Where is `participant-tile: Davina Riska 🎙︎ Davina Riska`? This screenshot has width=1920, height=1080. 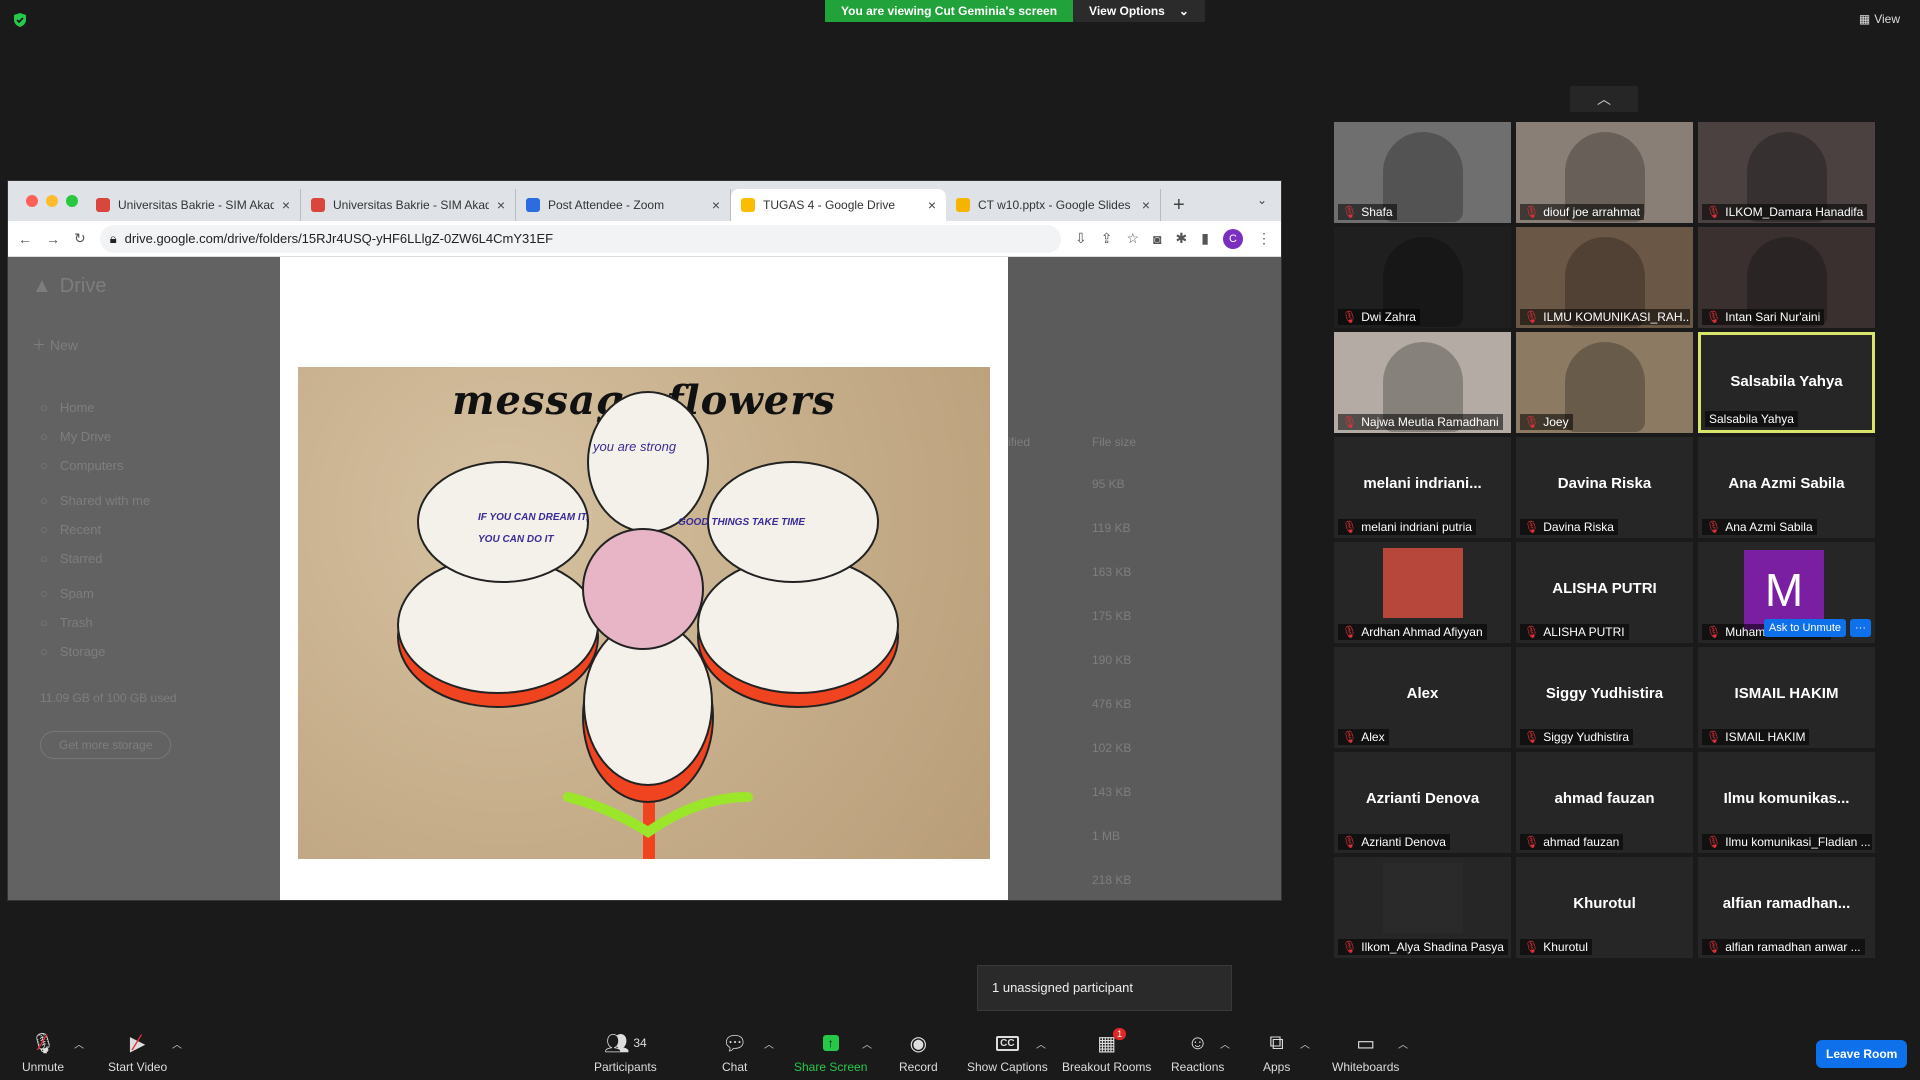 participant-tile: Davina Riska 🎙︎ Davina Riska is located at coordinates (1604, 487).